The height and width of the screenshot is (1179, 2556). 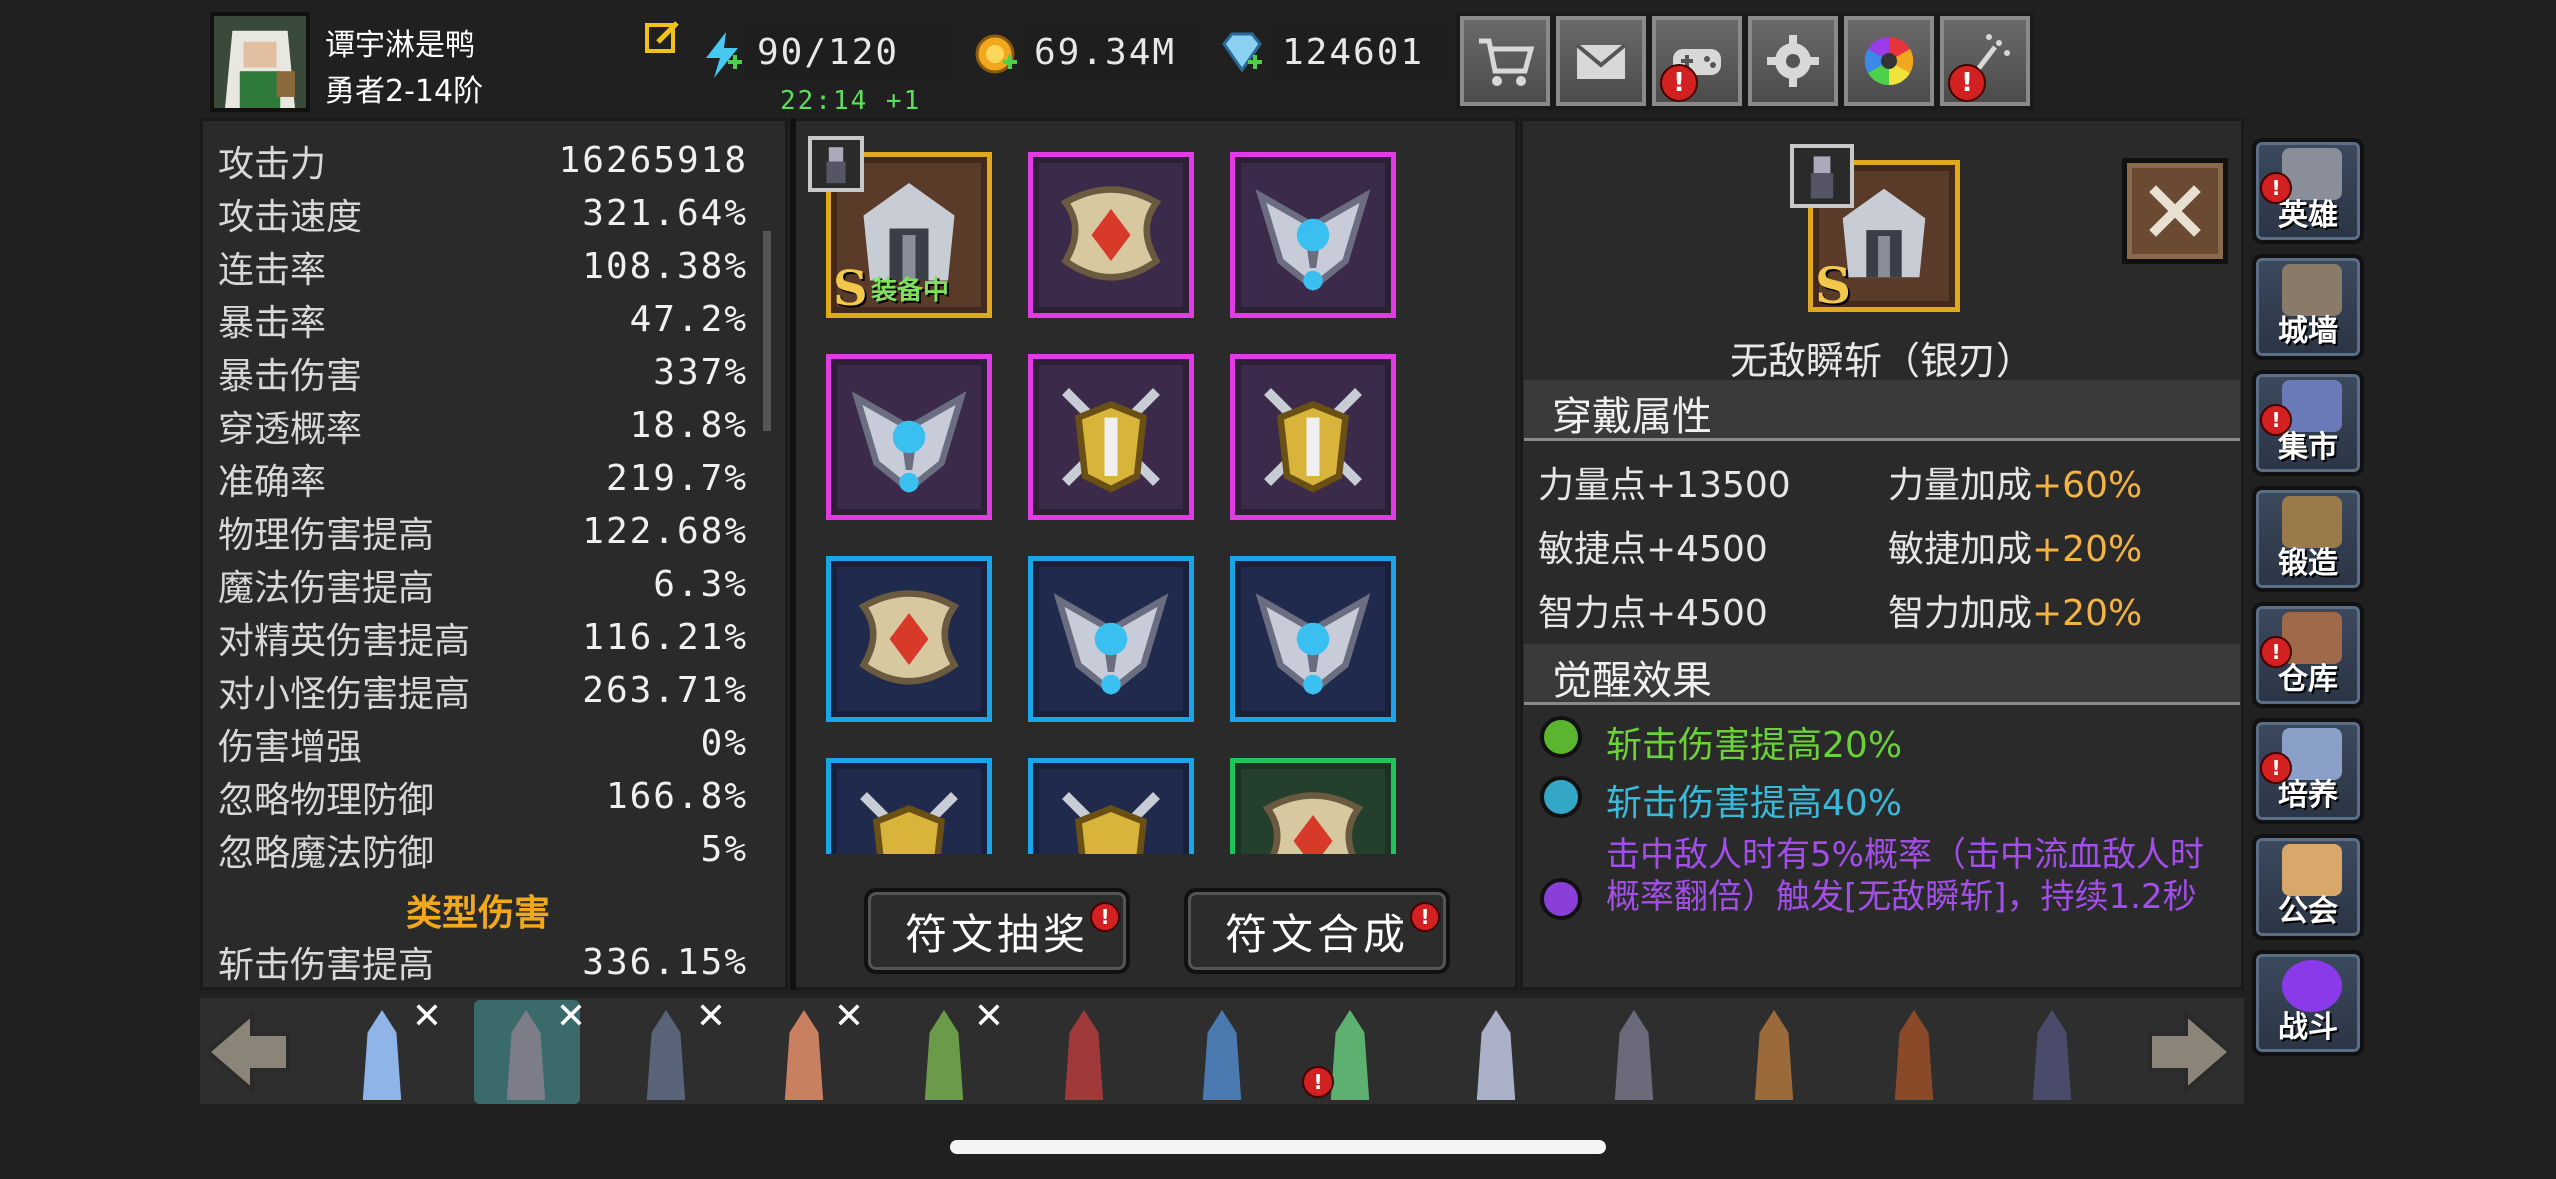 What do you see at coordinates (1278, 1147) in the screenshot?
I see `home-indicator` at bounding box center [1278, 1147].